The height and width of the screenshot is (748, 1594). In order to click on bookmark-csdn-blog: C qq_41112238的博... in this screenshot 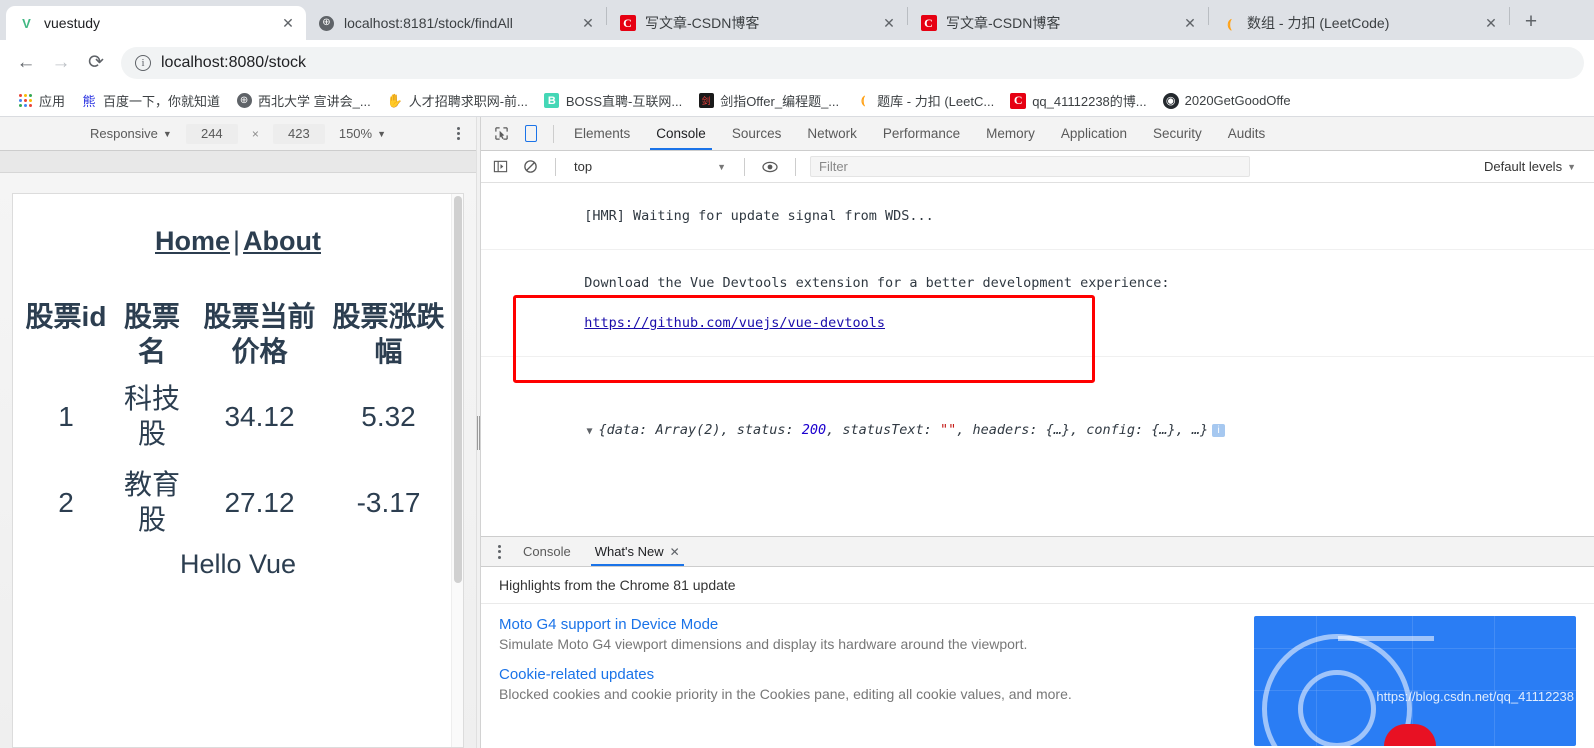, I will do `click(1078, 100)`.